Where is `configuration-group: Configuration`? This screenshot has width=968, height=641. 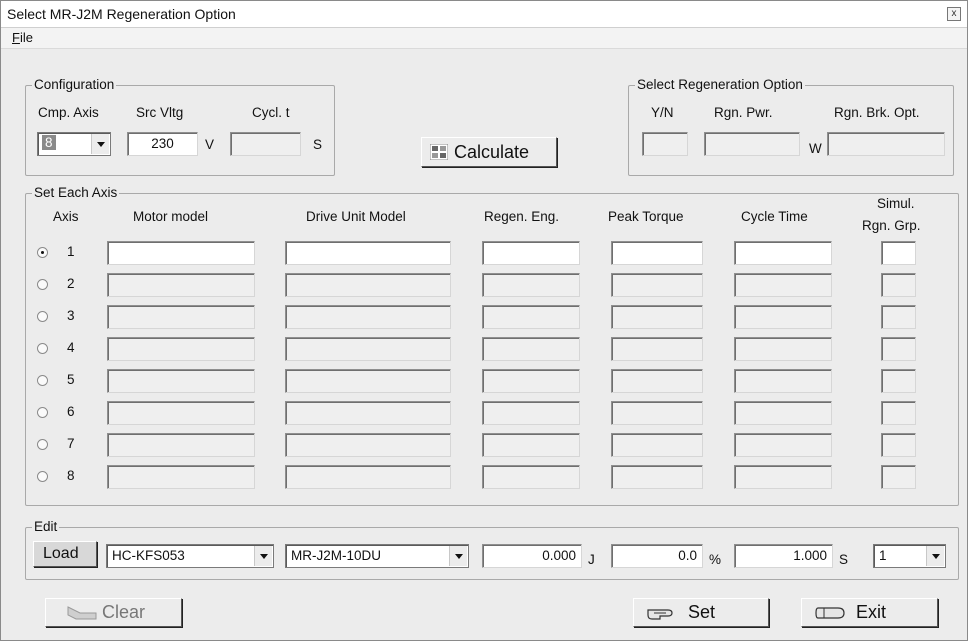
configuration-group: Configuration is located at coordinates (180, 127).